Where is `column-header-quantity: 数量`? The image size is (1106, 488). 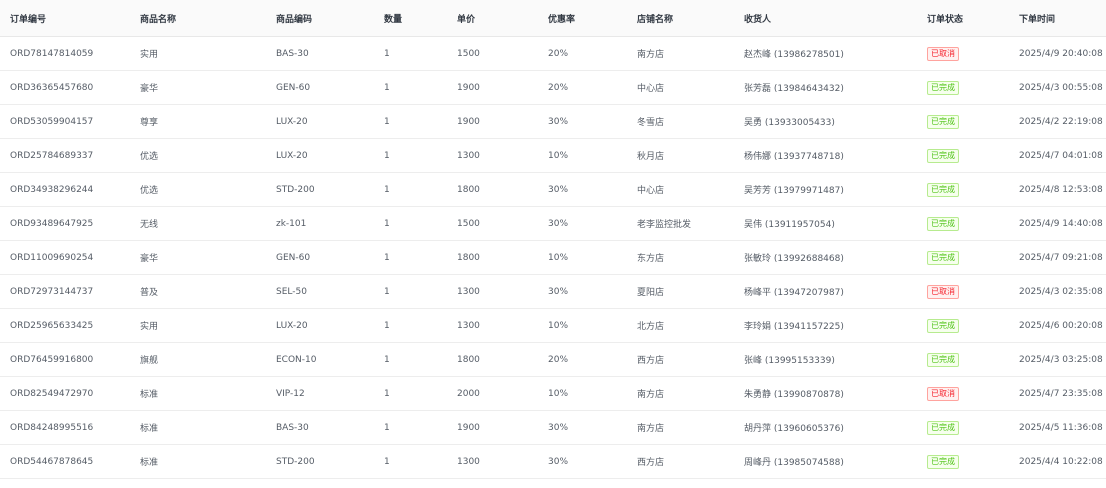
column-header-quantity: 数量 is located at coordinates (410, 18).